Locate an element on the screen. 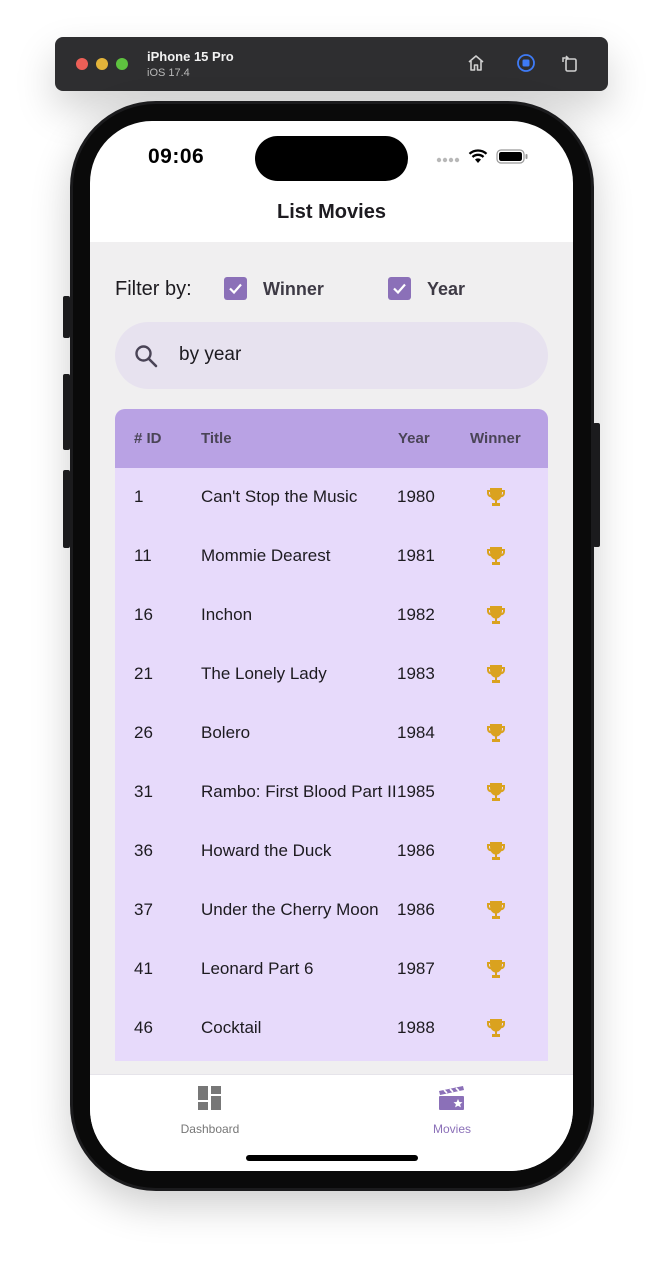 The width and height of the screenshot is (663, 1267). cell-id: 36 is located at coordinates (143, 850).